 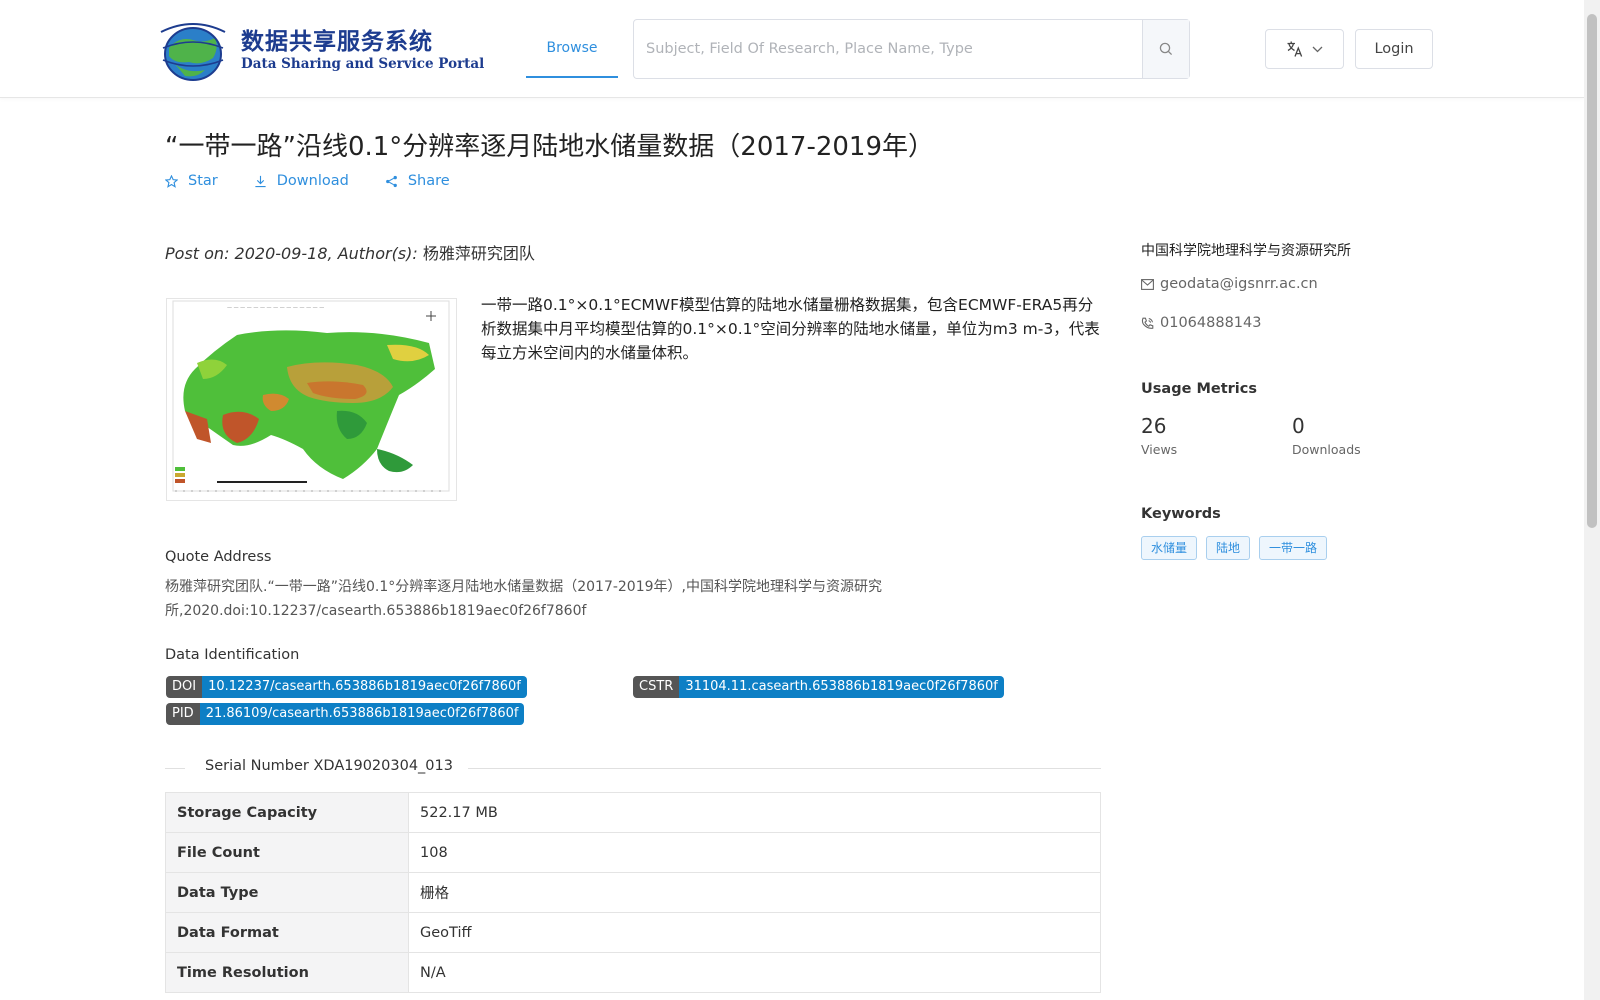 What do you see at coordinates (754, 932) in the screenshot?
I see `table-value-cell: GeoTiff` at bounding box center [754, 932].